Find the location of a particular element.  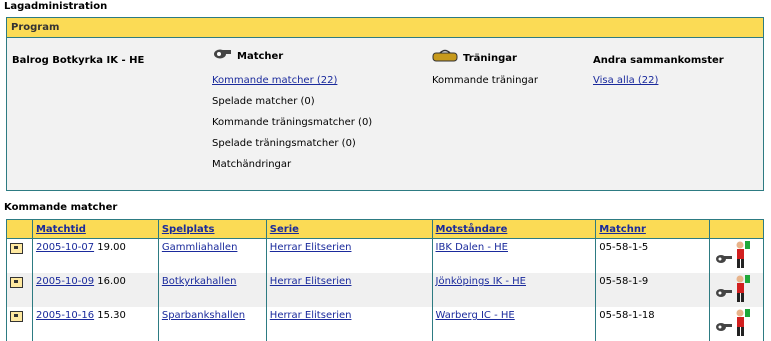

venue-link: Gammliahallen is located at coordinates (200, 247).